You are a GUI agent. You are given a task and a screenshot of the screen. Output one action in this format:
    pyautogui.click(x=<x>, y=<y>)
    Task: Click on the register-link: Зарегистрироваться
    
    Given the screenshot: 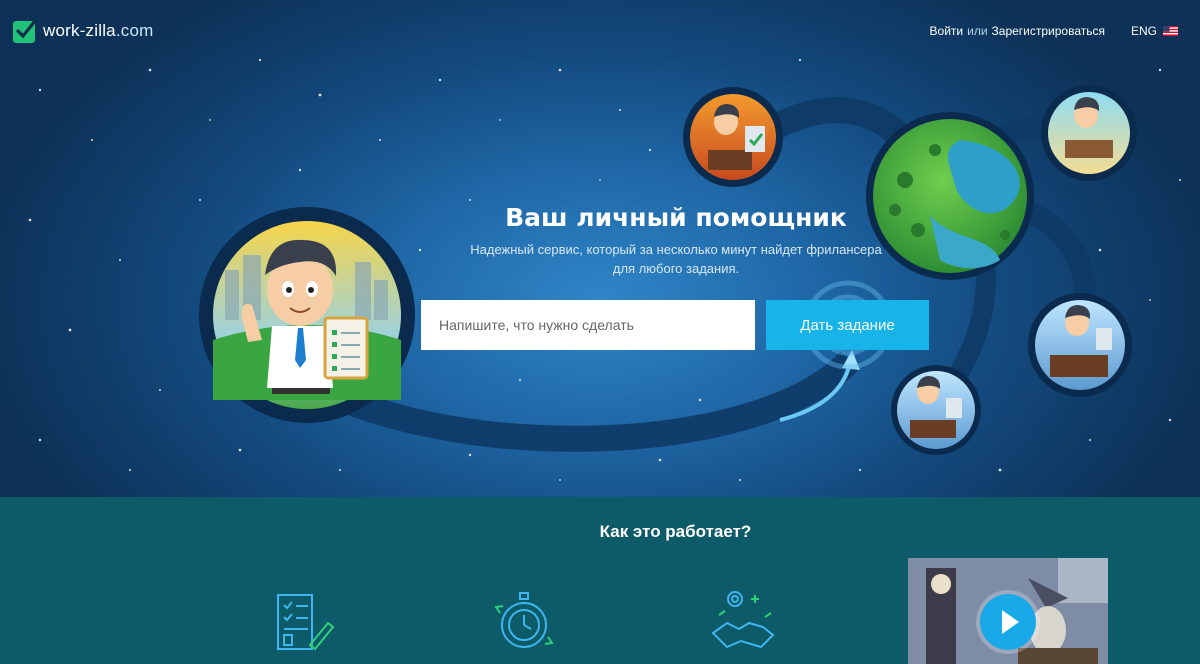 What is the action you would take?
    pyautogui.click(x=1048, y=31)
    